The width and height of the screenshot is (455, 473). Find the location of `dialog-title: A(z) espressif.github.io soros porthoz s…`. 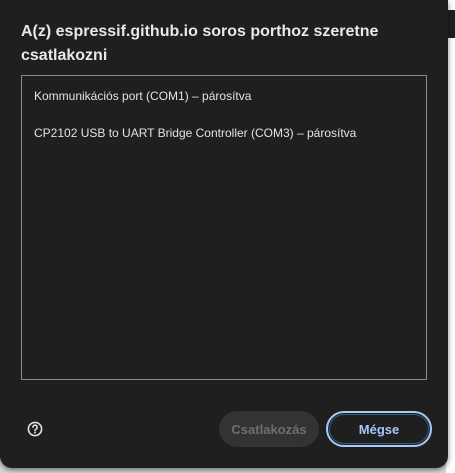

dialog-title: A(z) espressif.github.io soros porthoz s… is located at coordinates (200, 43).